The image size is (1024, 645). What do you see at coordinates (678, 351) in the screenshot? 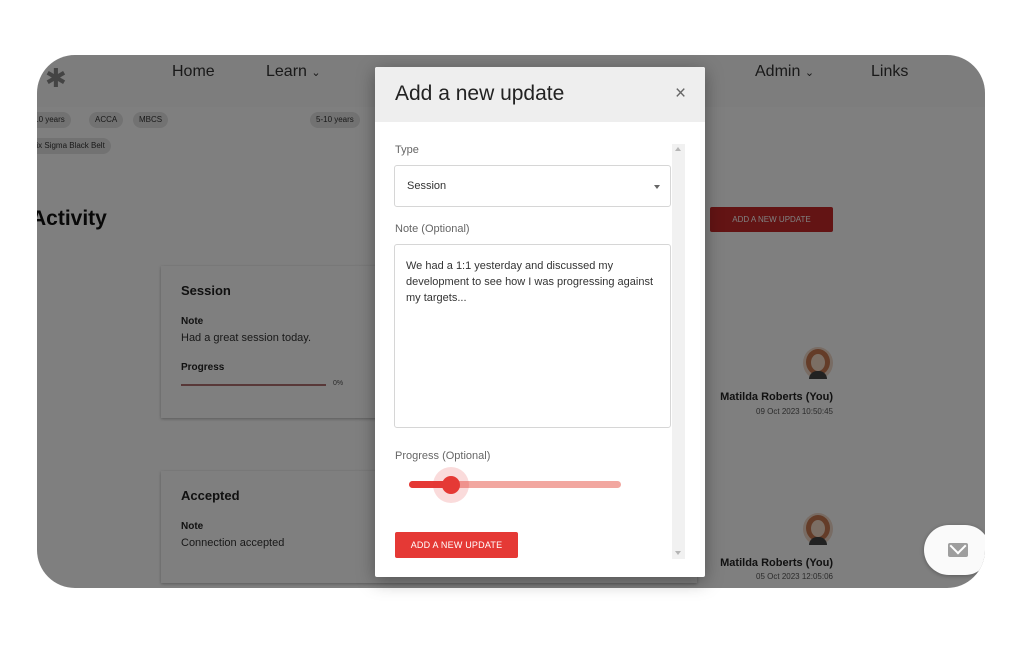
I see `dialog-scrollbar` at bounding box center [678, 351].